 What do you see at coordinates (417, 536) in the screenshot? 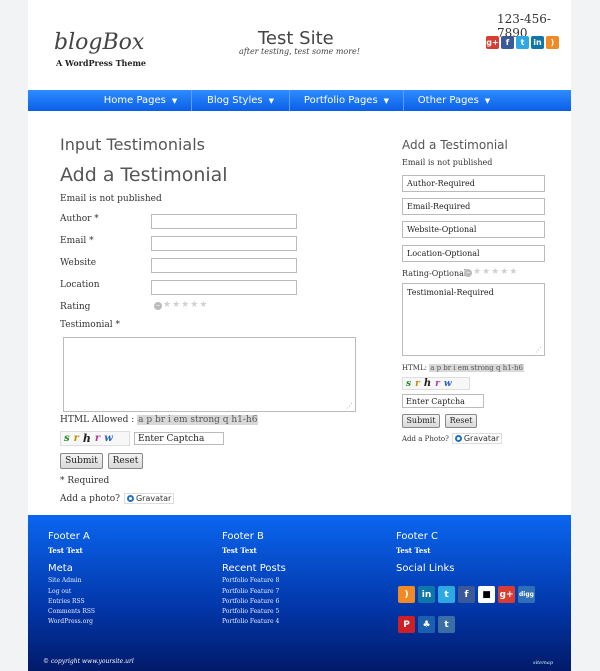
I see `footer-c-title: Footer C` at bounding box center [417, 536].